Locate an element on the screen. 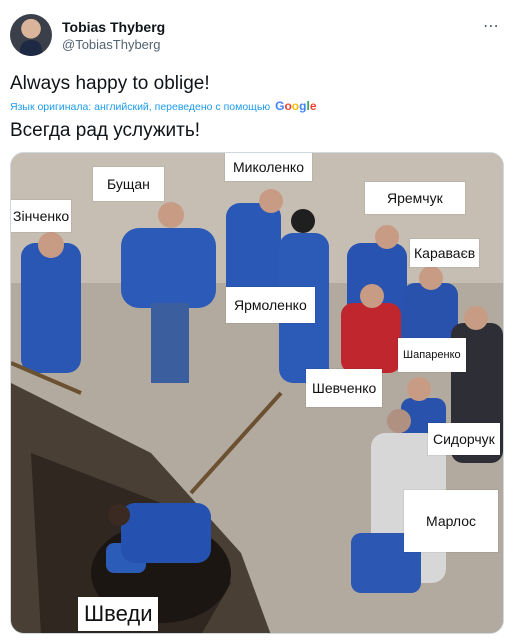 The image size is (516, 643). user-names: Tobias Thyberg @TobiasThyberg is located at coordinates (113, 36).